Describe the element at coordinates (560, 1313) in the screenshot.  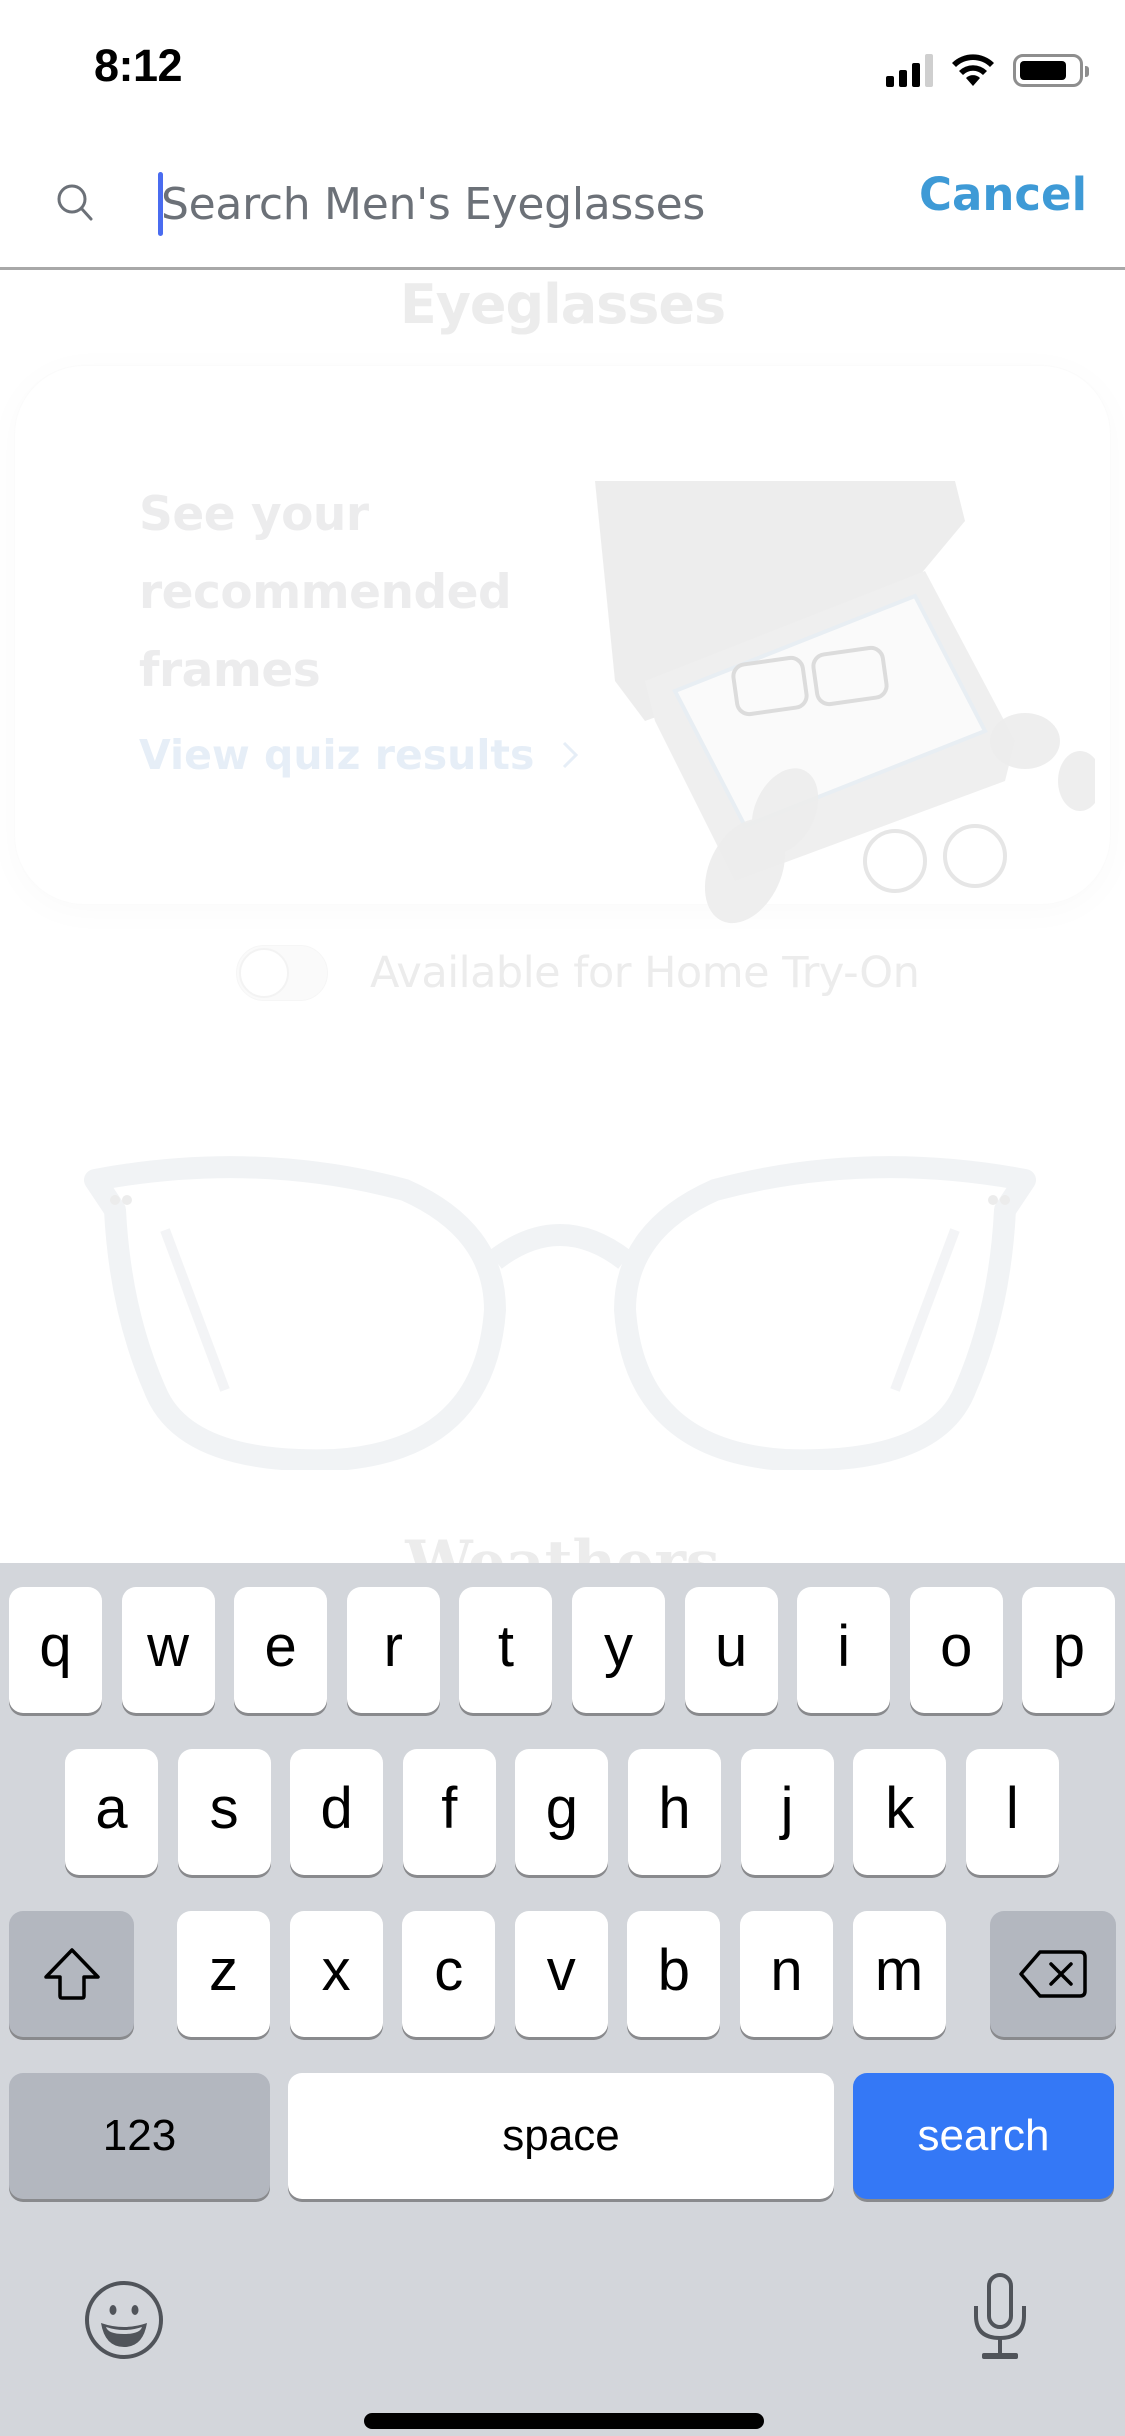
I see `clear-square-eyeglasses-image` at that location.